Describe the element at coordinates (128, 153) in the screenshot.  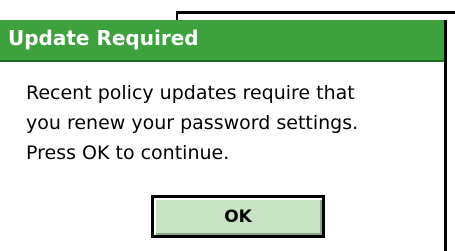
I see `message-line: Press OK to continue.` at that location.